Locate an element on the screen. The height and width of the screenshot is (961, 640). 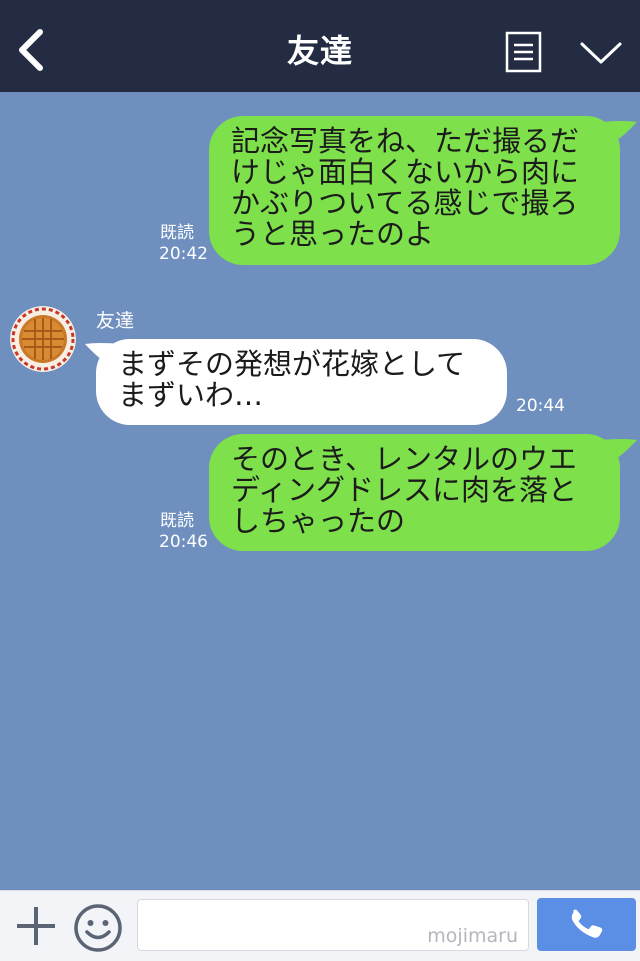
message-text: そのとき、レンタルのウエ ディングドレスに肉を落と しちゃったの is located at coordinates (404, 490).